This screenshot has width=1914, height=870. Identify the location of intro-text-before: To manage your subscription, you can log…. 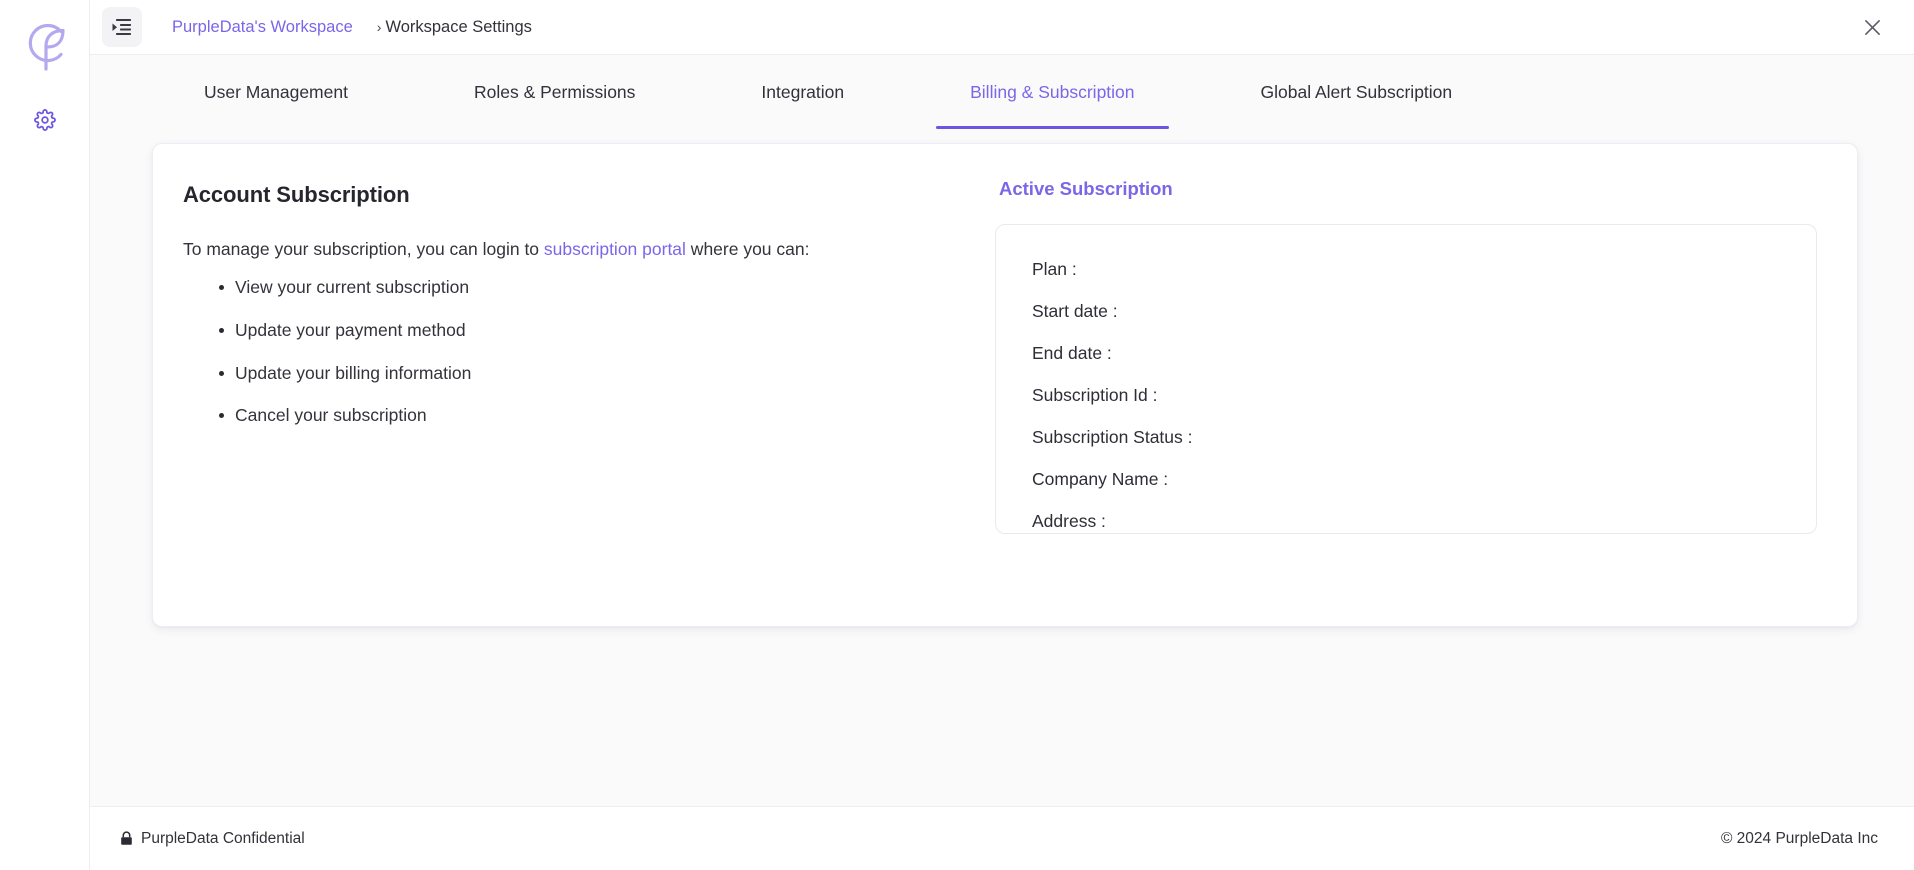
(363, 249).